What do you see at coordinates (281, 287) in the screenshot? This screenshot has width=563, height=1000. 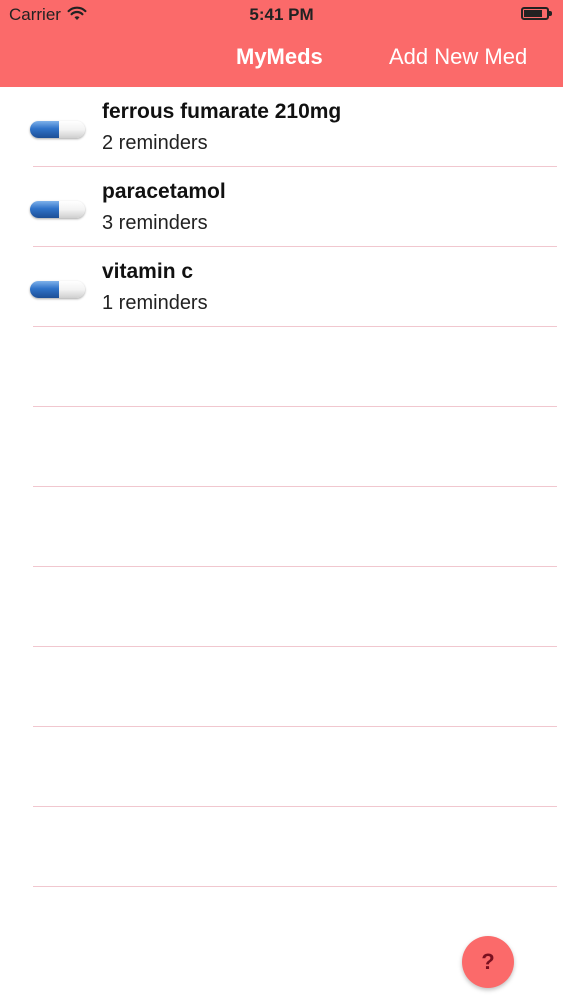 I see `med-row: vitamin c 1 reminders` at bounding box center [281, 287].